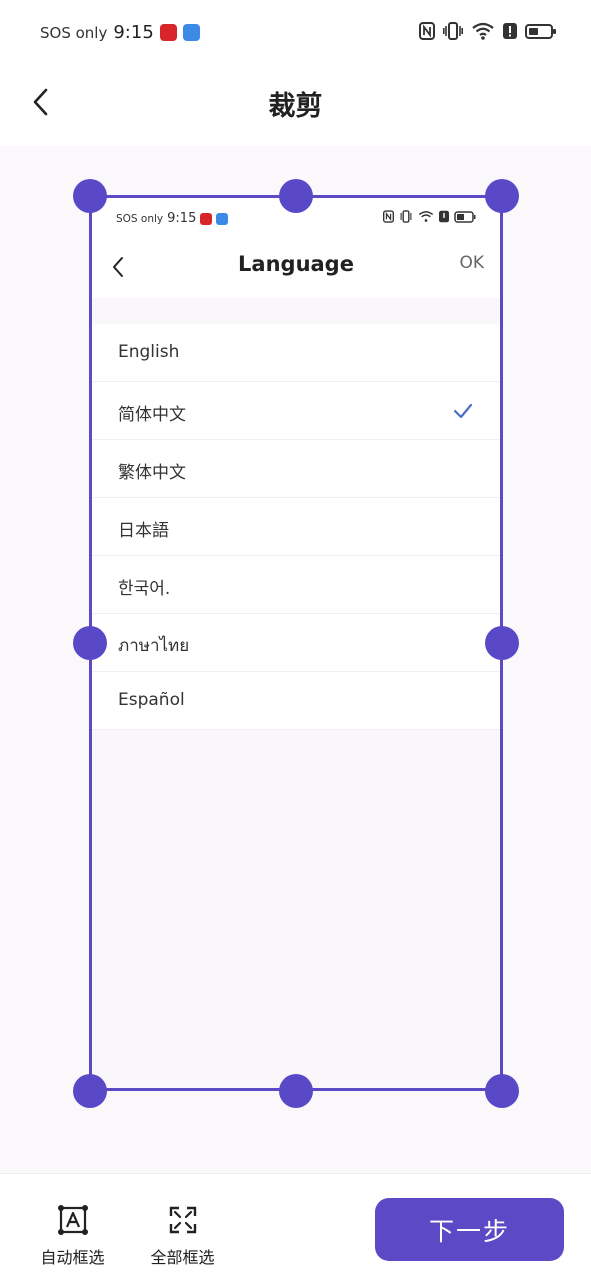 The height and width of the screenshot is (1281, 591). I want to click on select-all-icon, so click(182, 1220).